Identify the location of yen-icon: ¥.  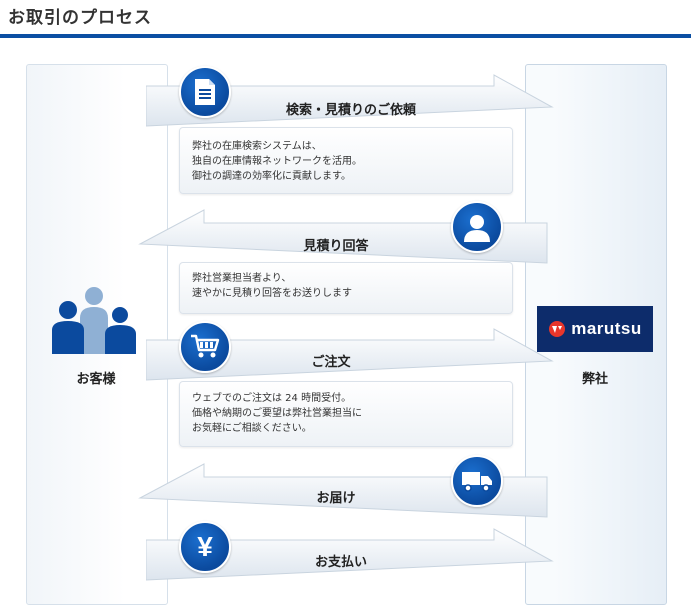
(205, 546).